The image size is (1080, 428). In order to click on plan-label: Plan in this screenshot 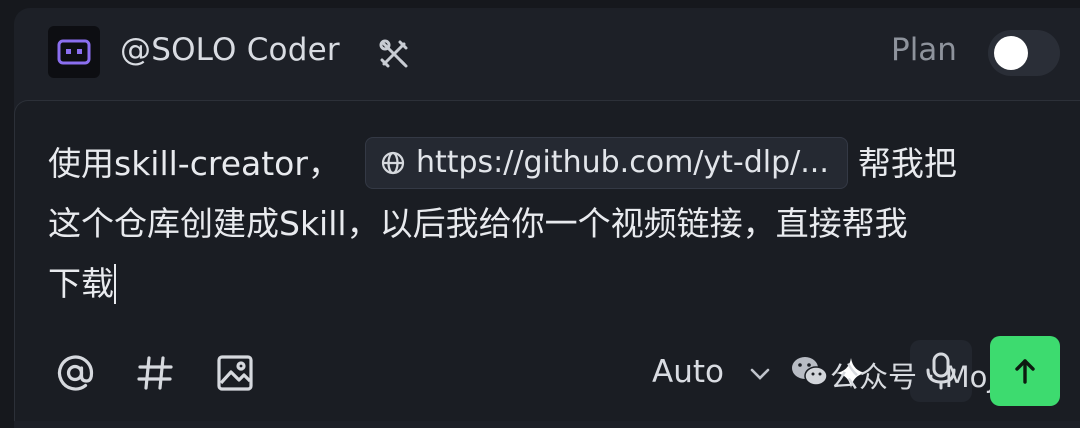, I will do `click(924, 50)`.